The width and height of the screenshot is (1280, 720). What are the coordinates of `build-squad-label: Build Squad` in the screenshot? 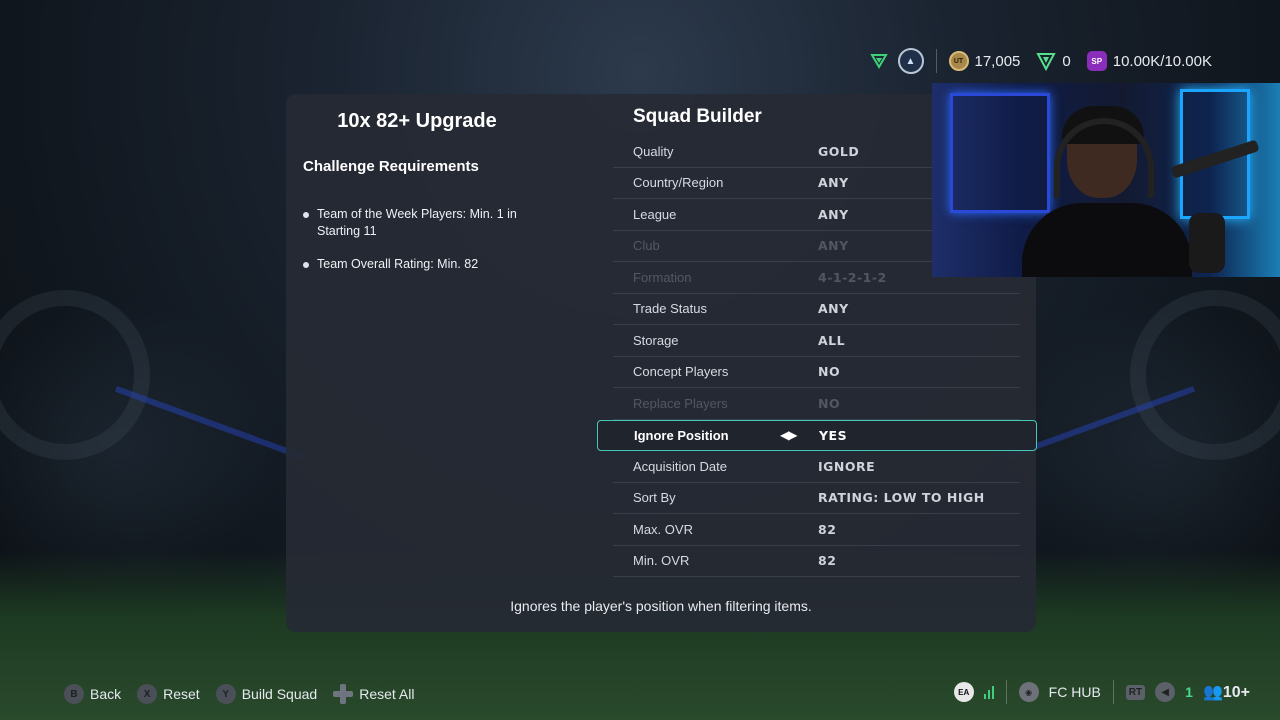 It's located at (279, 694).